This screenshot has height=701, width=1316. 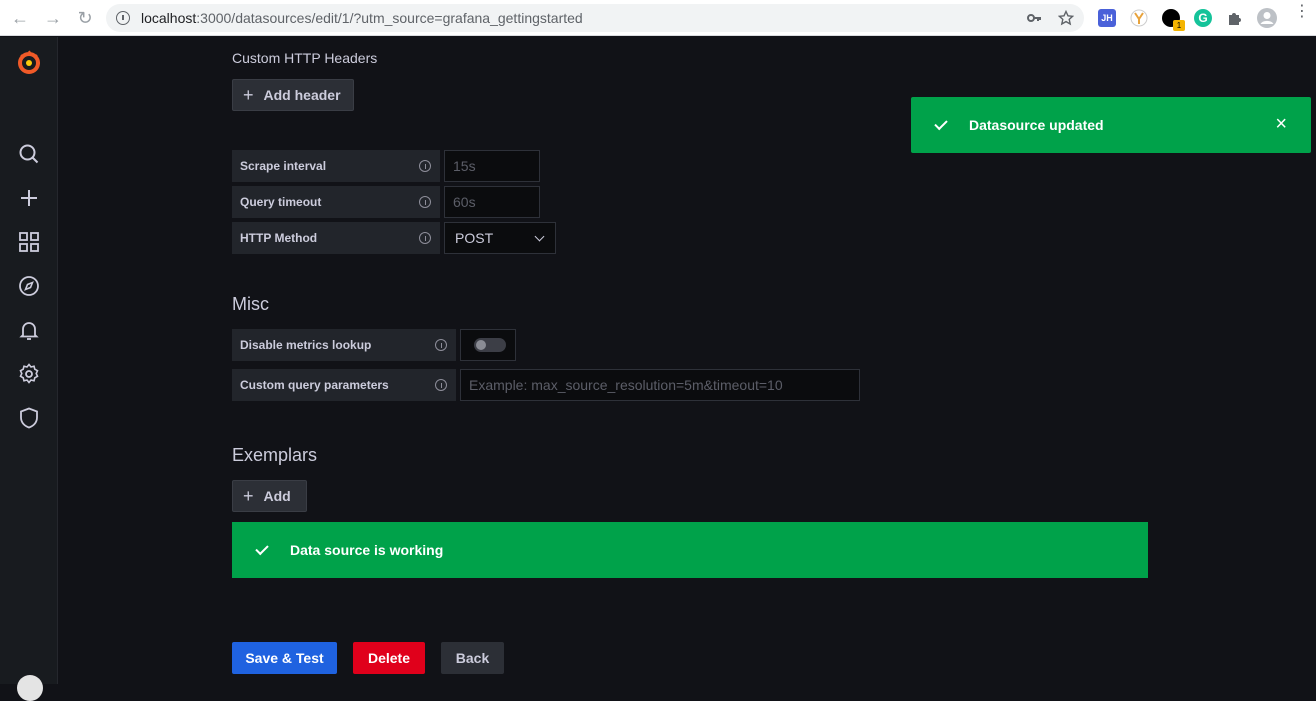 I want to click on exemplars-section-title: Exemplars, so click(x=275, y=455).